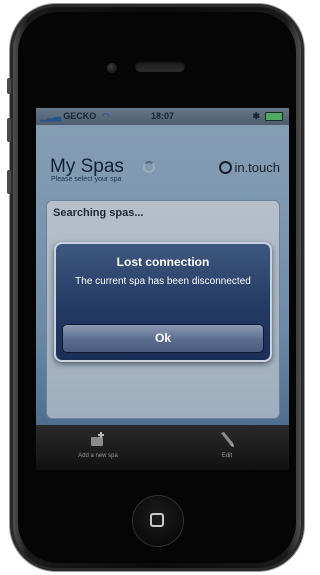 The image size is (320, 575). What do you see at coordinates (112, 68) in the screenshot?
I see `front-camera` at bounding box center [112, 68].